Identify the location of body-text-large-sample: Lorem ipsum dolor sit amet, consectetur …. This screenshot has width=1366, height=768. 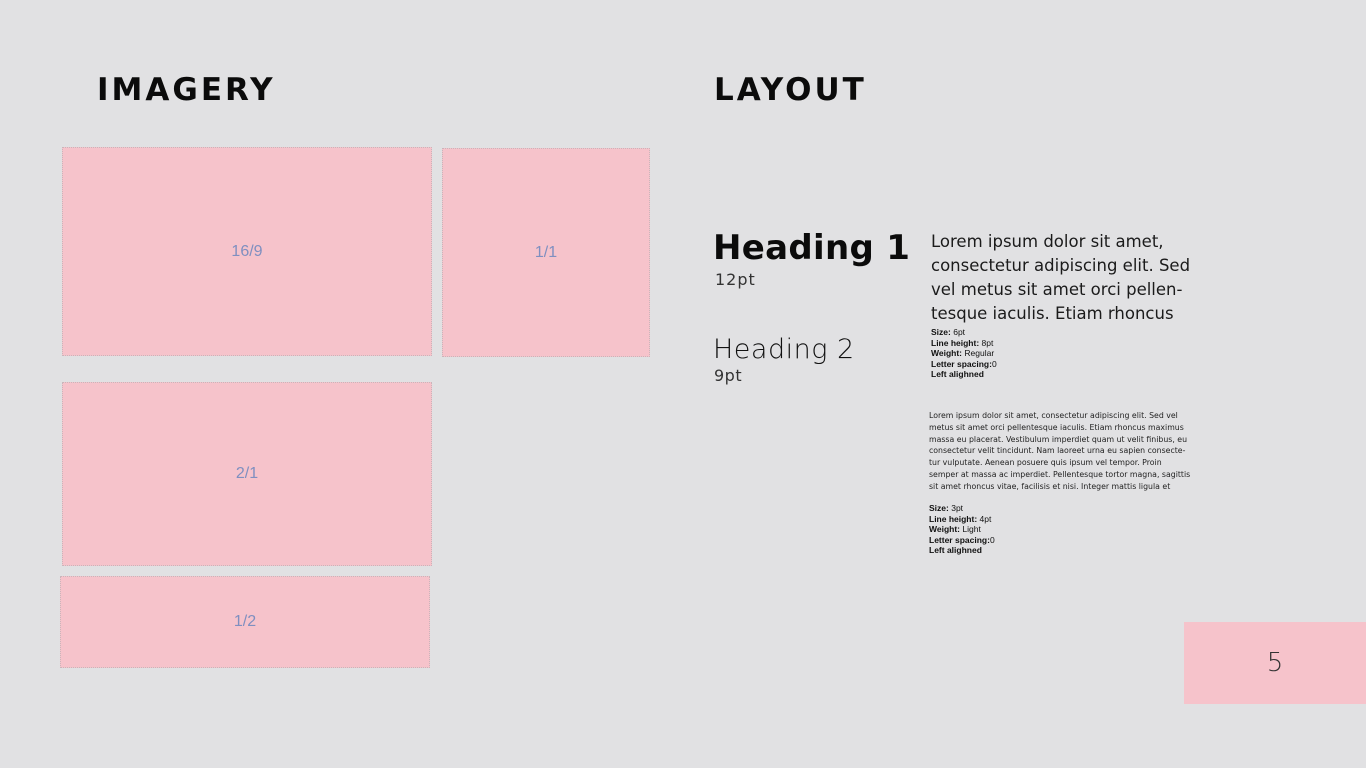
(1061, 277).